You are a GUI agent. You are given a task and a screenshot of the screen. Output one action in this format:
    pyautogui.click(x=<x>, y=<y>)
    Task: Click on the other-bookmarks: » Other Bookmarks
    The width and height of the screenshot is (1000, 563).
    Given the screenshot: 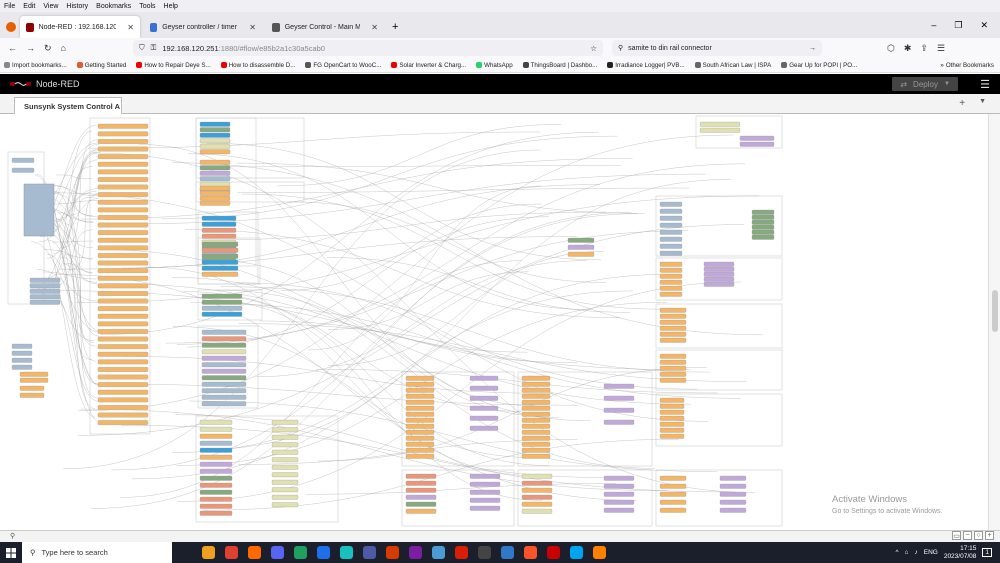 What is the action you would take?
    pyautogui.click(x=967, y=65)
    